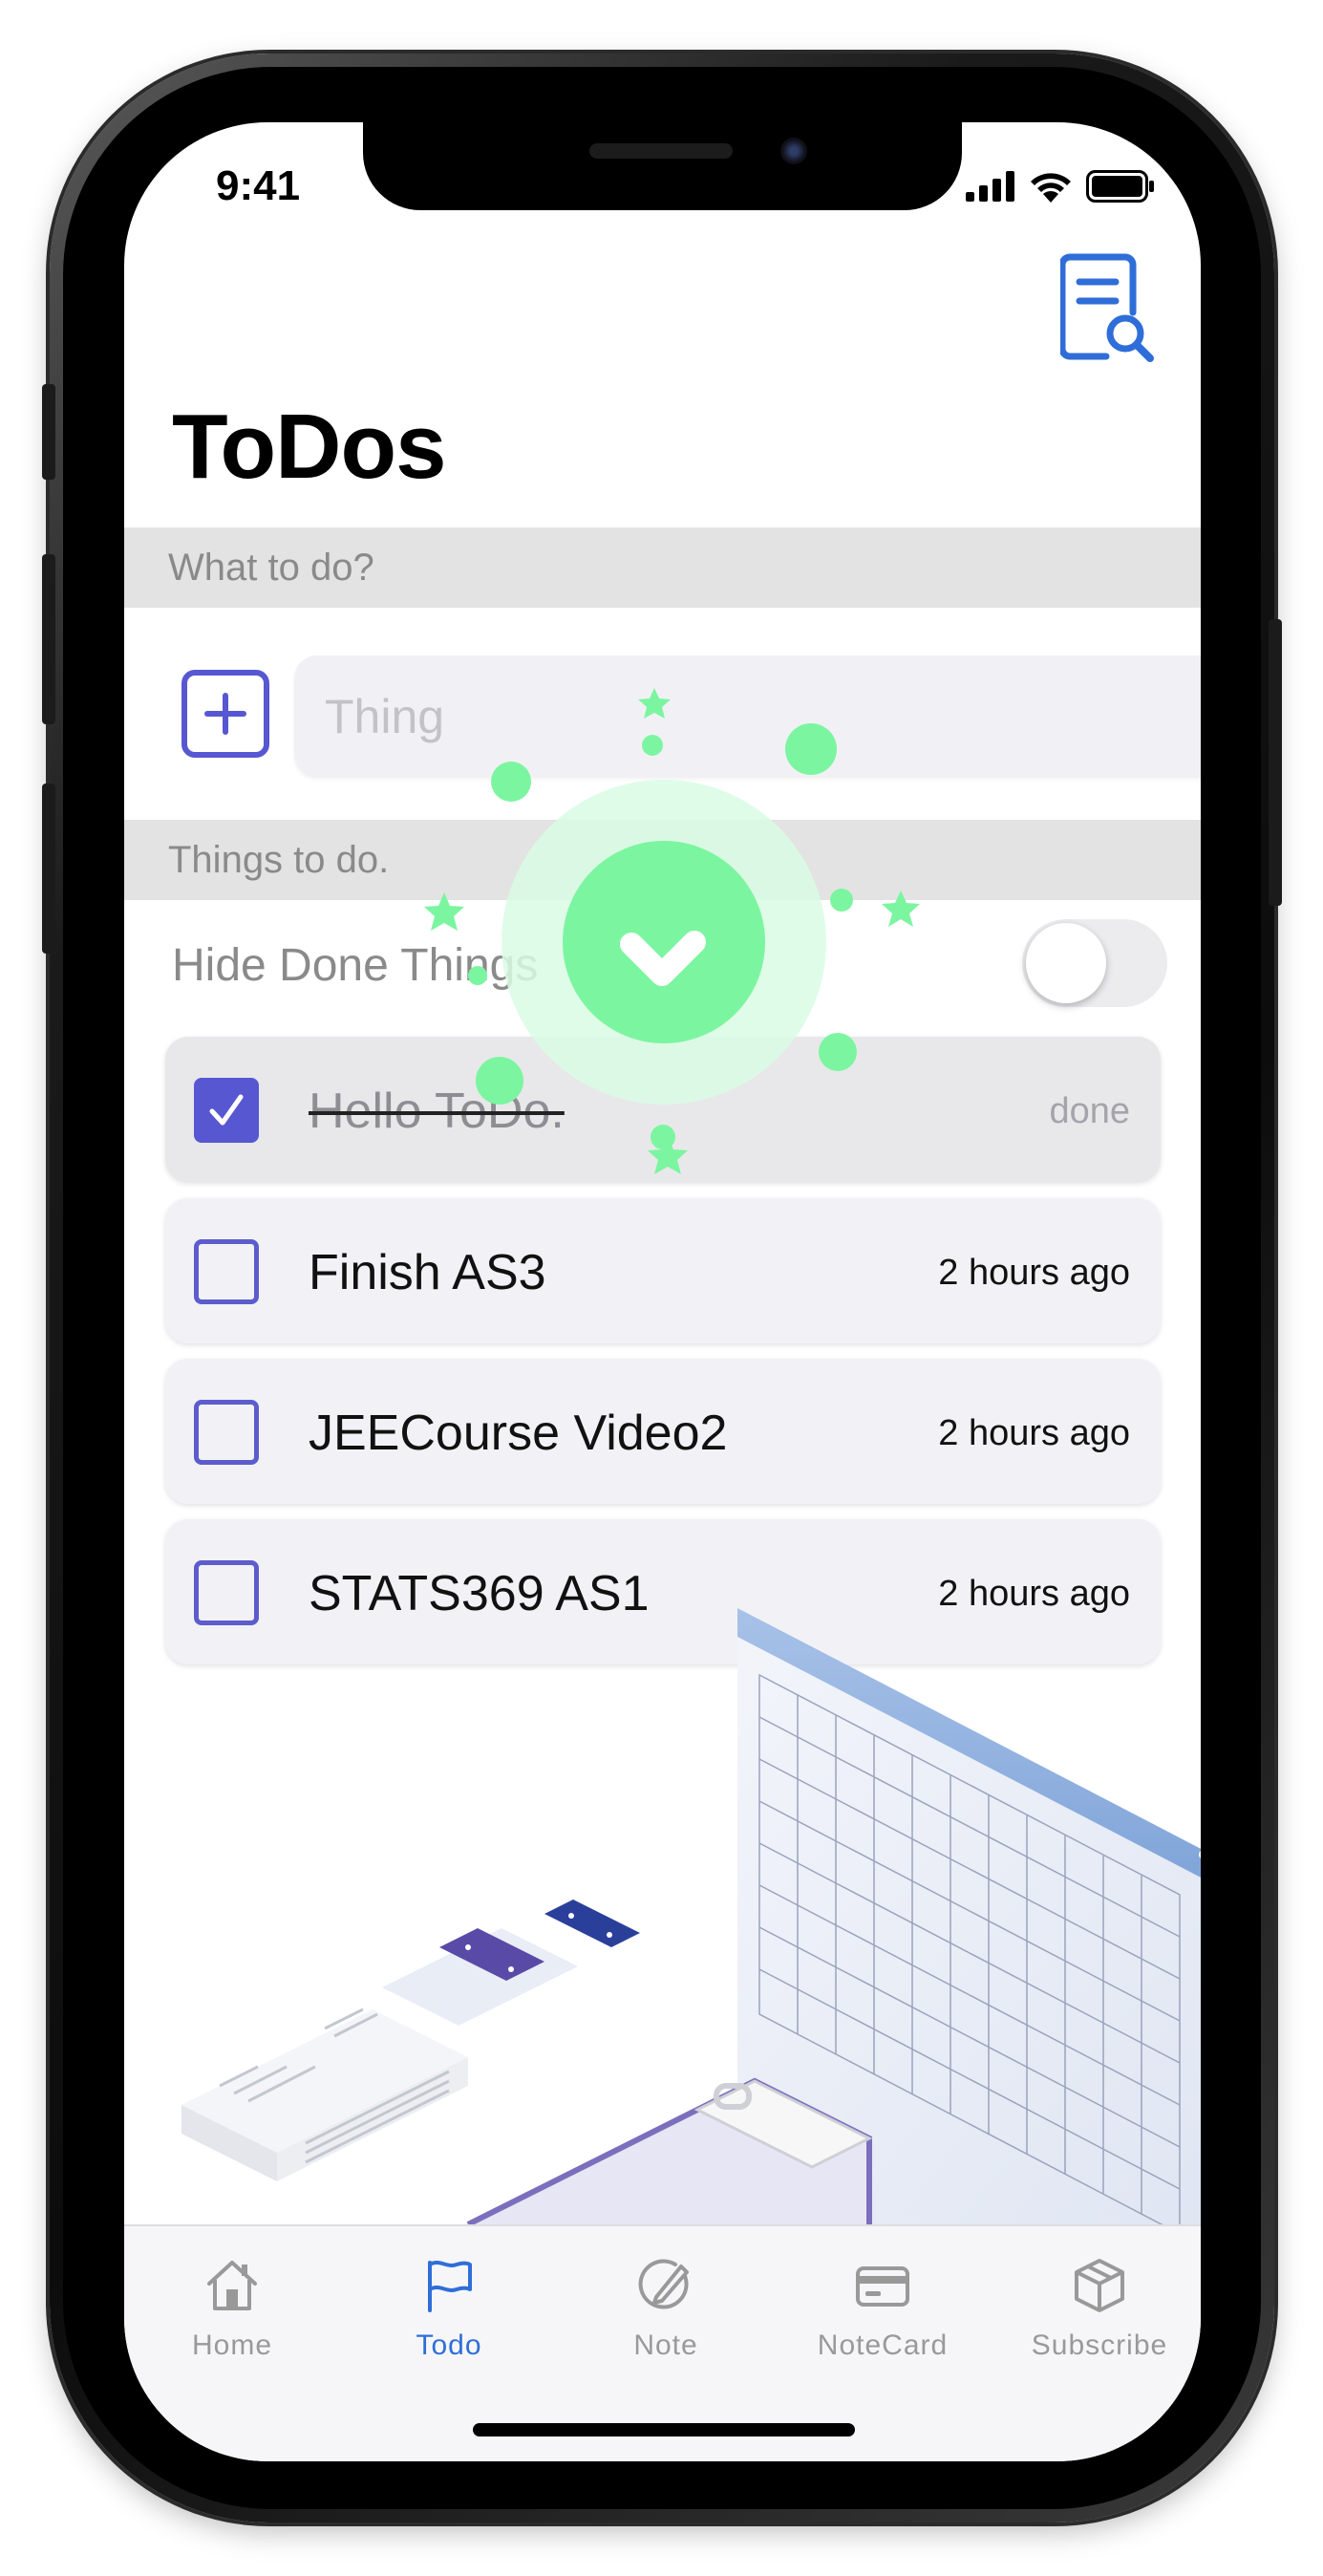 The image size is (1323, 2576). Describe the element at coordinates (1100, 2345) in the screenshot. I see `tab-label: Subscribe` at that location.